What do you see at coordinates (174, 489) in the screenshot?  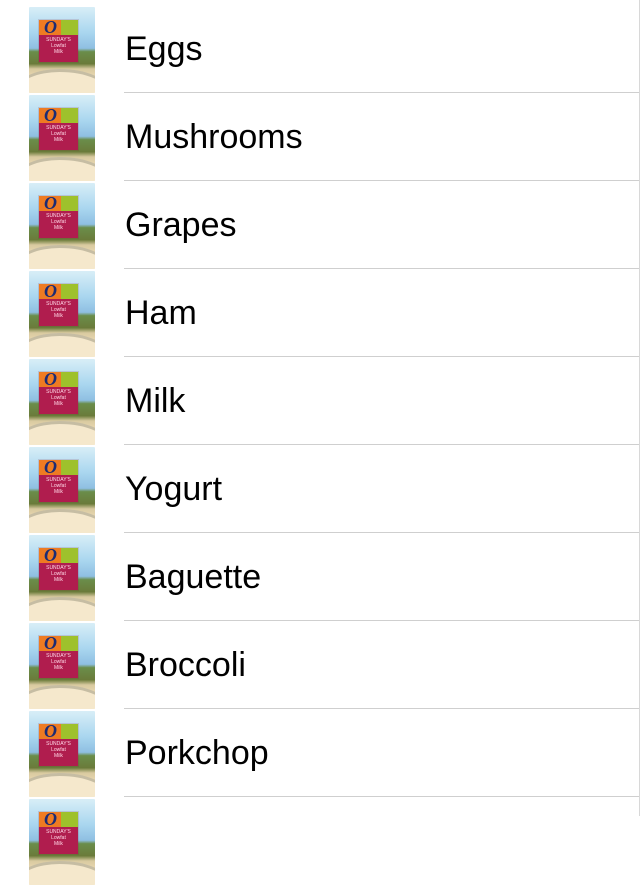 I see `list-item-label: Yogurt` at bounding box center [174, 489].